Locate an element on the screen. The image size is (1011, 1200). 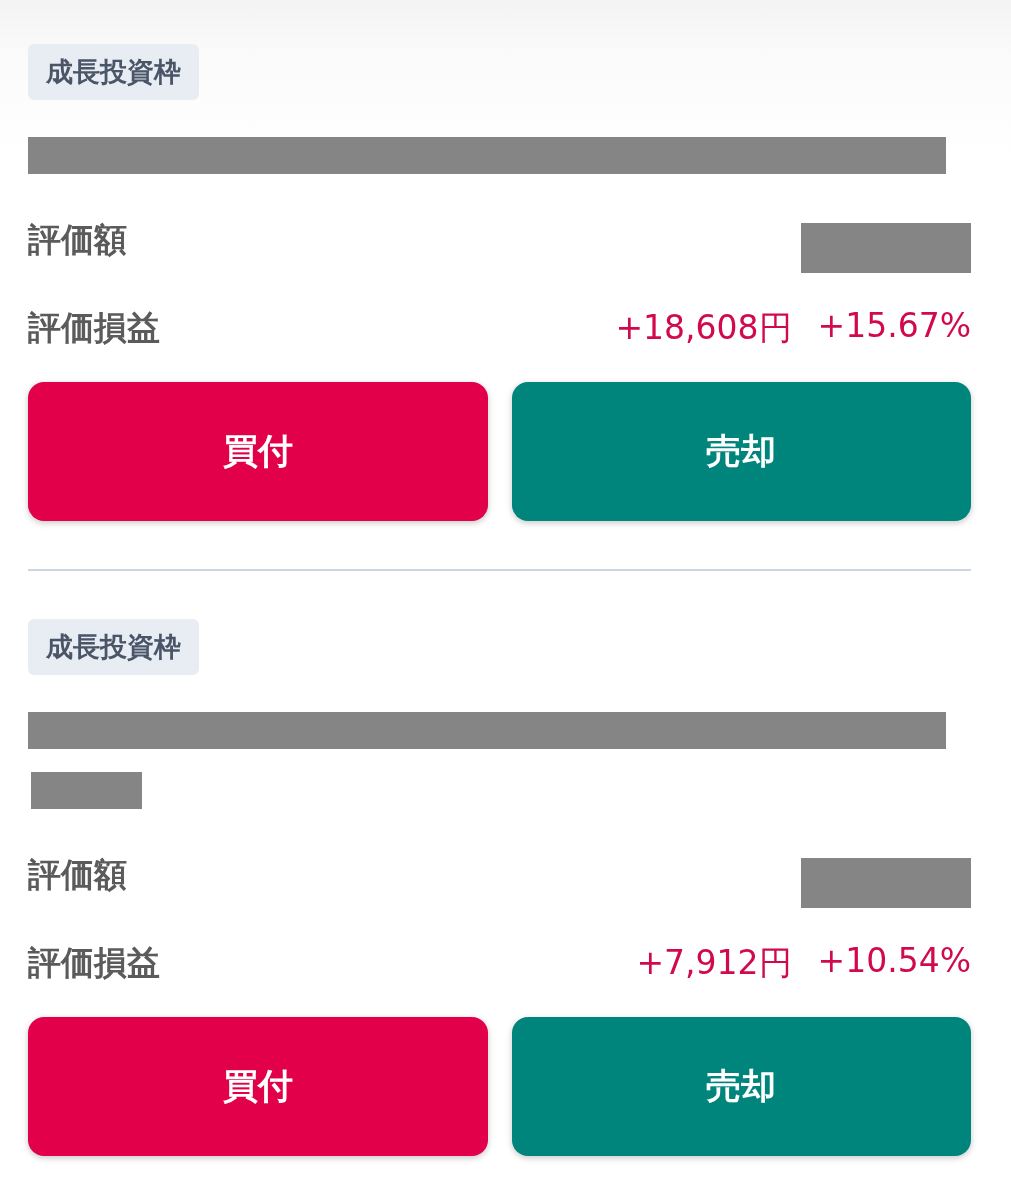
profit-amount: +18,608円 is located at coordinates (703, 327).